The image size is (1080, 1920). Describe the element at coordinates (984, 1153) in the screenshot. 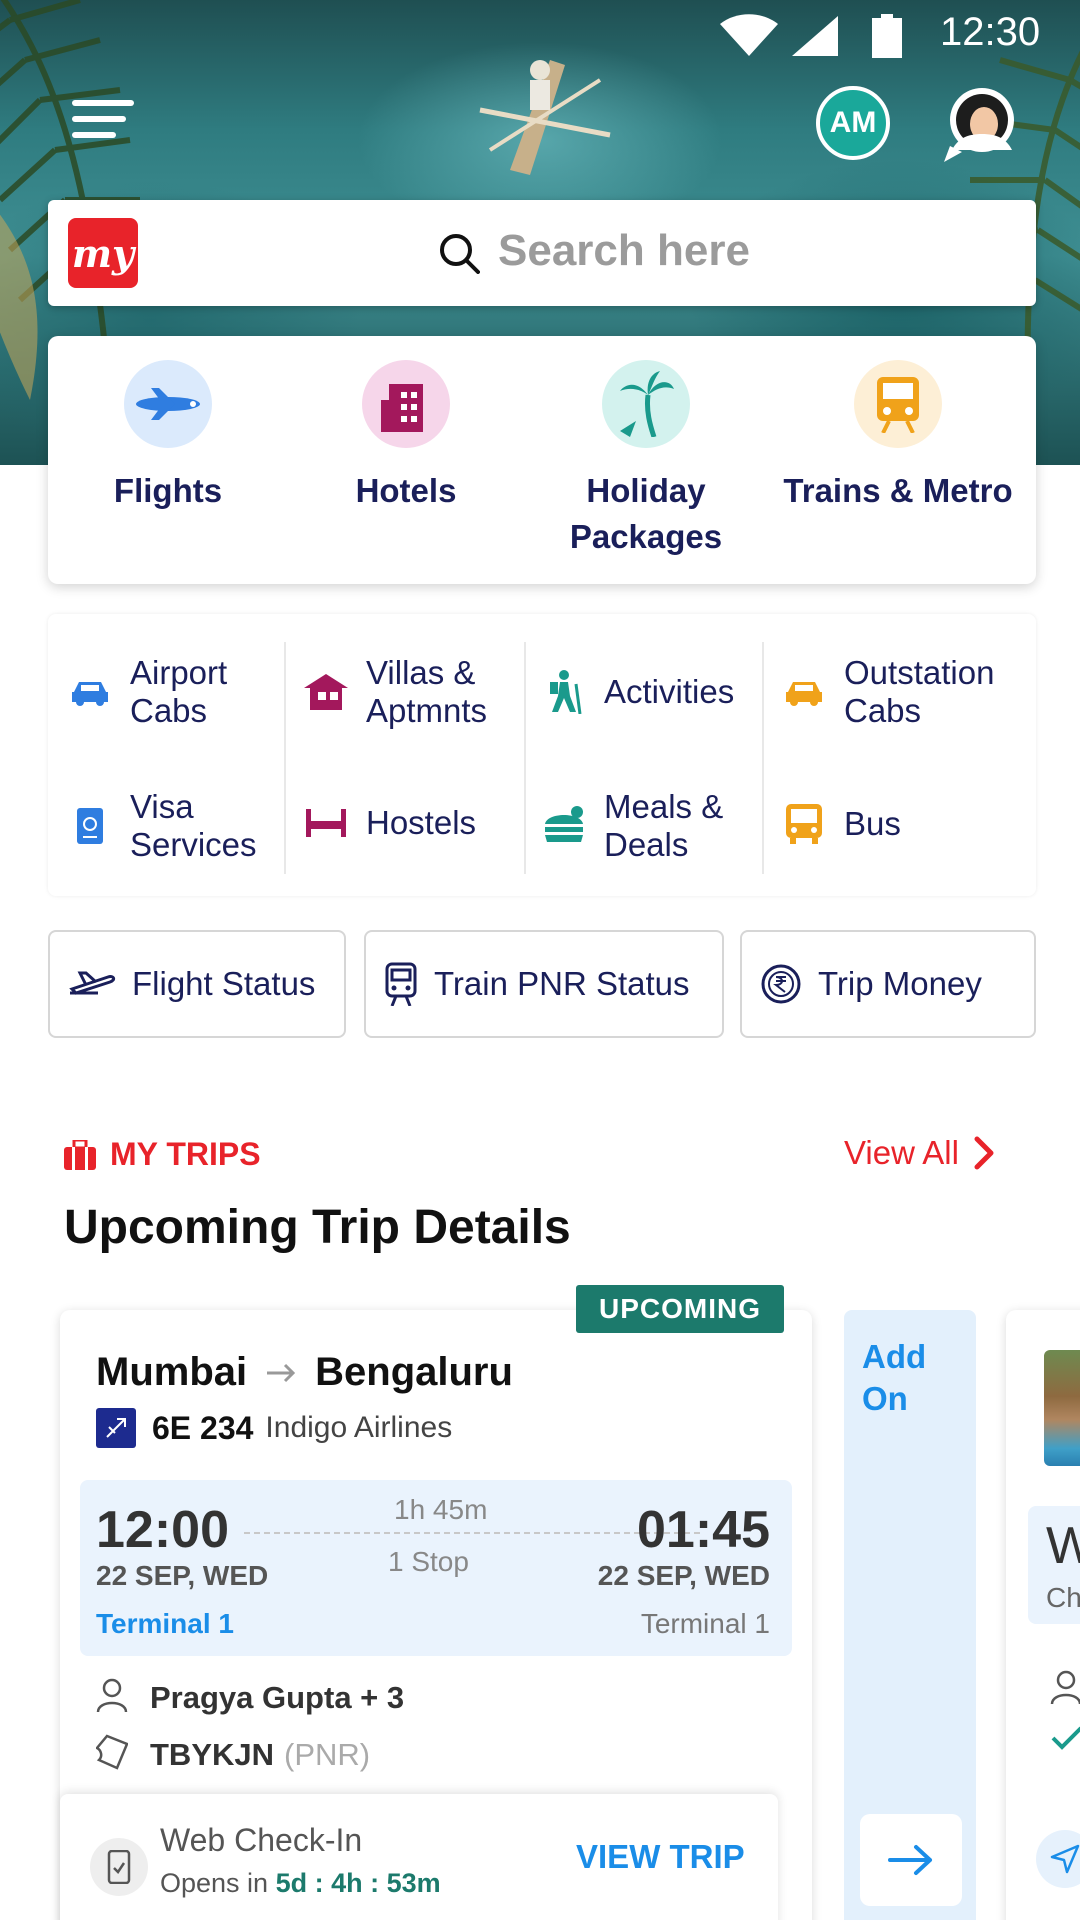

I see `chevron-right-icon` at that location.